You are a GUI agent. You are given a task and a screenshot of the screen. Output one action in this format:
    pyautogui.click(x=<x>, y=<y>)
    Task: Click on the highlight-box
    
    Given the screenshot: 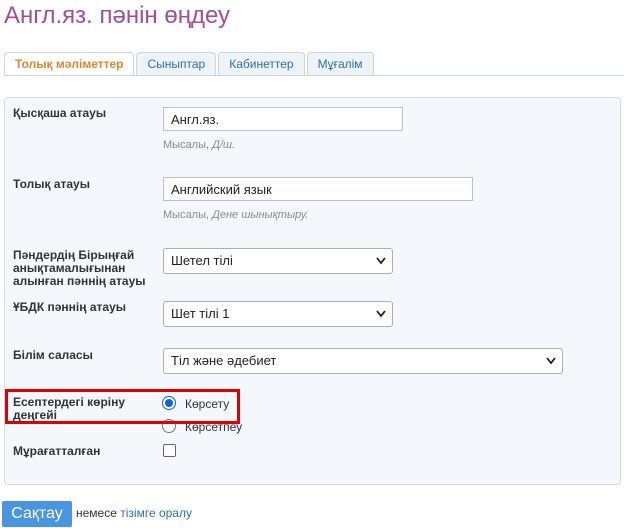 What is the action you would take?
    pyautogui.click(x=122, y=406)
    